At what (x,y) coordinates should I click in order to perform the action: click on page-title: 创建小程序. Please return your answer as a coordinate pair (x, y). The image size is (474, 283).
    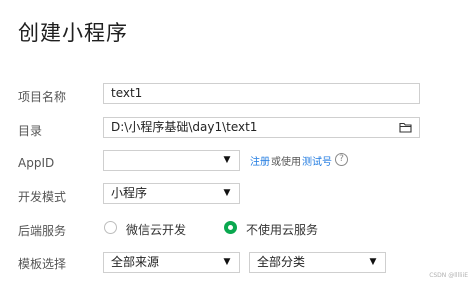
    Looking at the image, I should click on (73, 33).